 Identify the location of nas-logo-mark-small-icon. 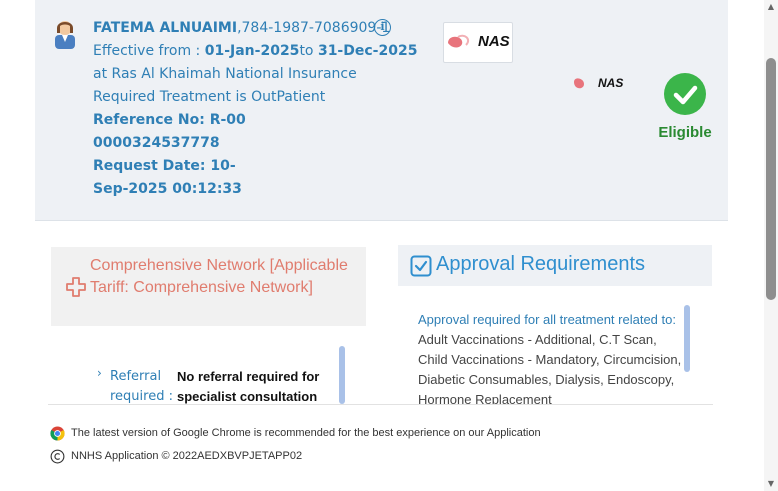
(579, 83).